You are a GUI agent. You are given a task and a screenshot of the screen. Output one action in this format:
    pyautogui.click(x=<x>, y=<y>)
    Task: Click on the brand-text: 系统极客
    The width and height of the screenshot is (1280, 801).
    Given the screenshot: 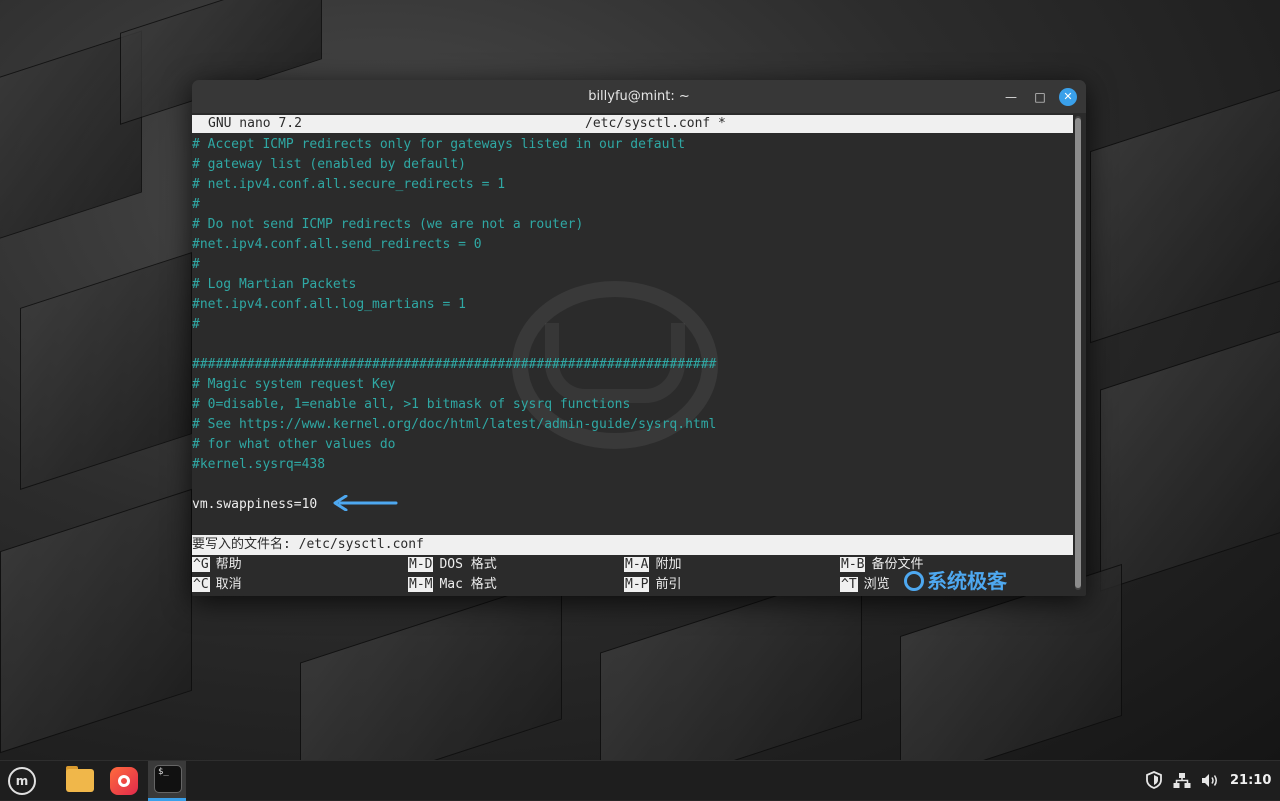 What is the action you would take?
    pyautogui.click(x=967, y=581)
    